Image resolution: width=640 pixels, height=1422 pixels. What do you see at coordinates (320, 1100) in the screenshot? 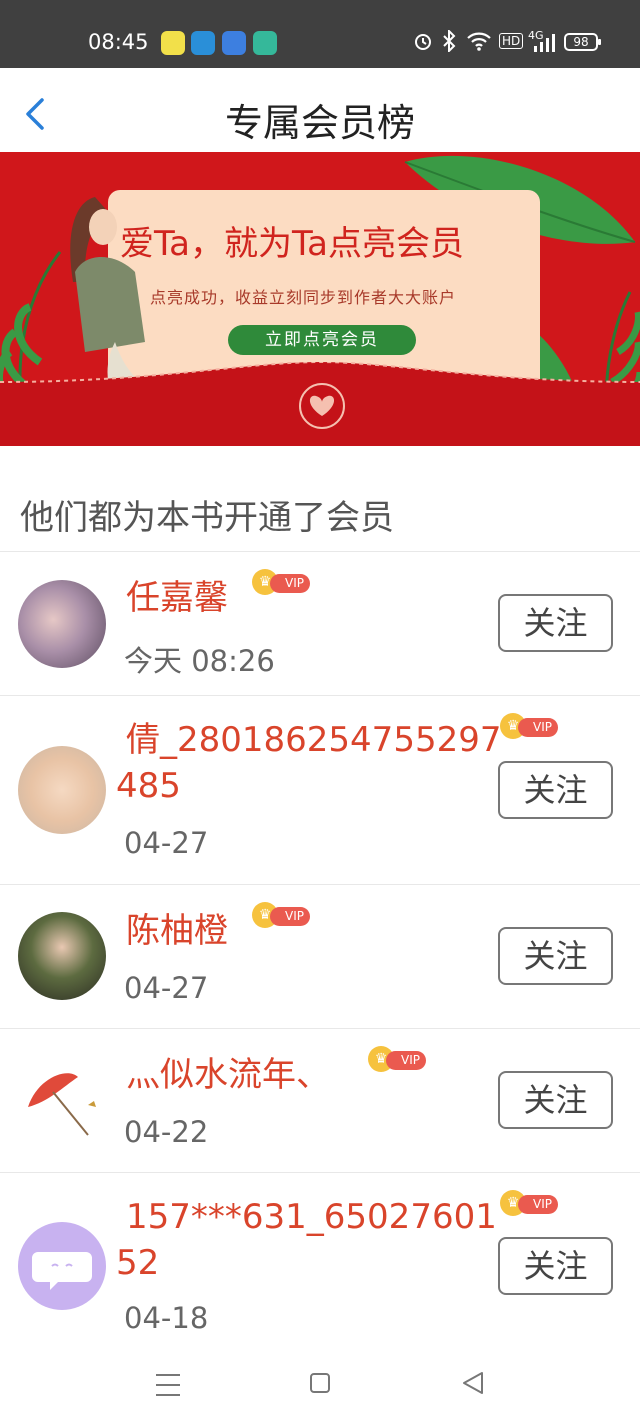
I see `list-item: 灬似水流年、 ♛ VIP 04-22 关注` at bounding box center [320, 1100].